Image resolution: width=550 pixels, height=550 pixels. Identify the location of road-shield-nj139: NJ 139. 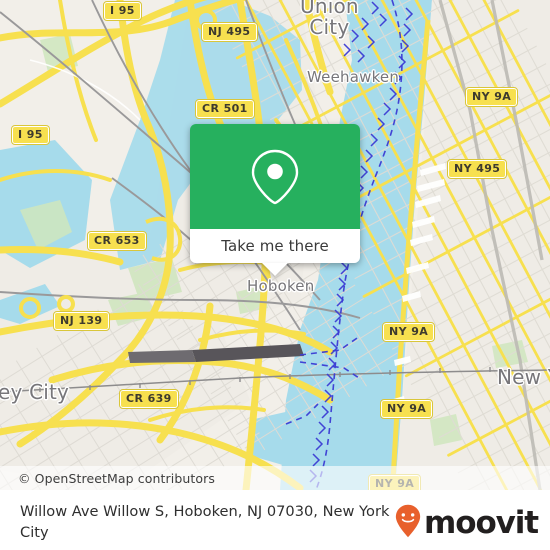
(81, 321).